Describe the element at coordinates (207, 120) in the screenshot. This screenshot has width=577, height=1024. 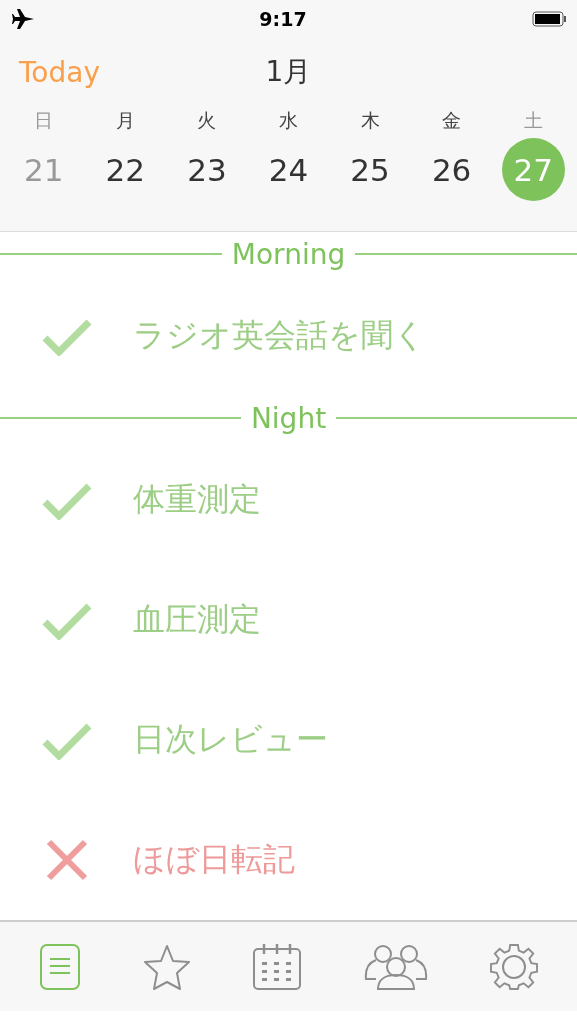
I see `weekday-label: 火` at that location.